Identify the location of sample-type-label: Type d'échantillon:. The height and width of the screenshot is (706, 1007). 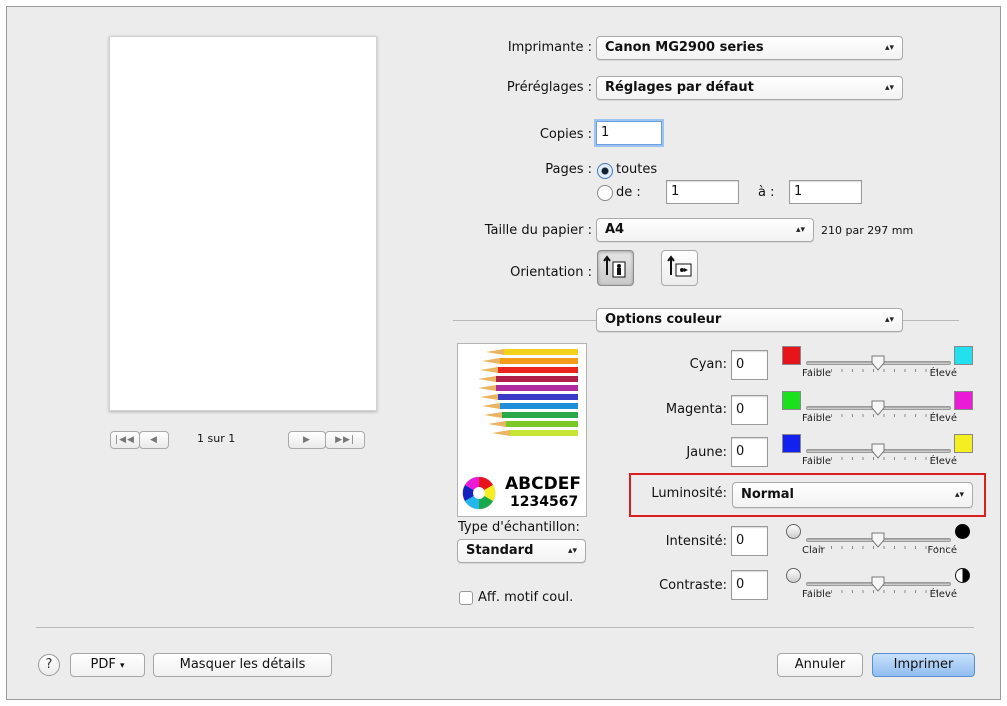
(519, 527).